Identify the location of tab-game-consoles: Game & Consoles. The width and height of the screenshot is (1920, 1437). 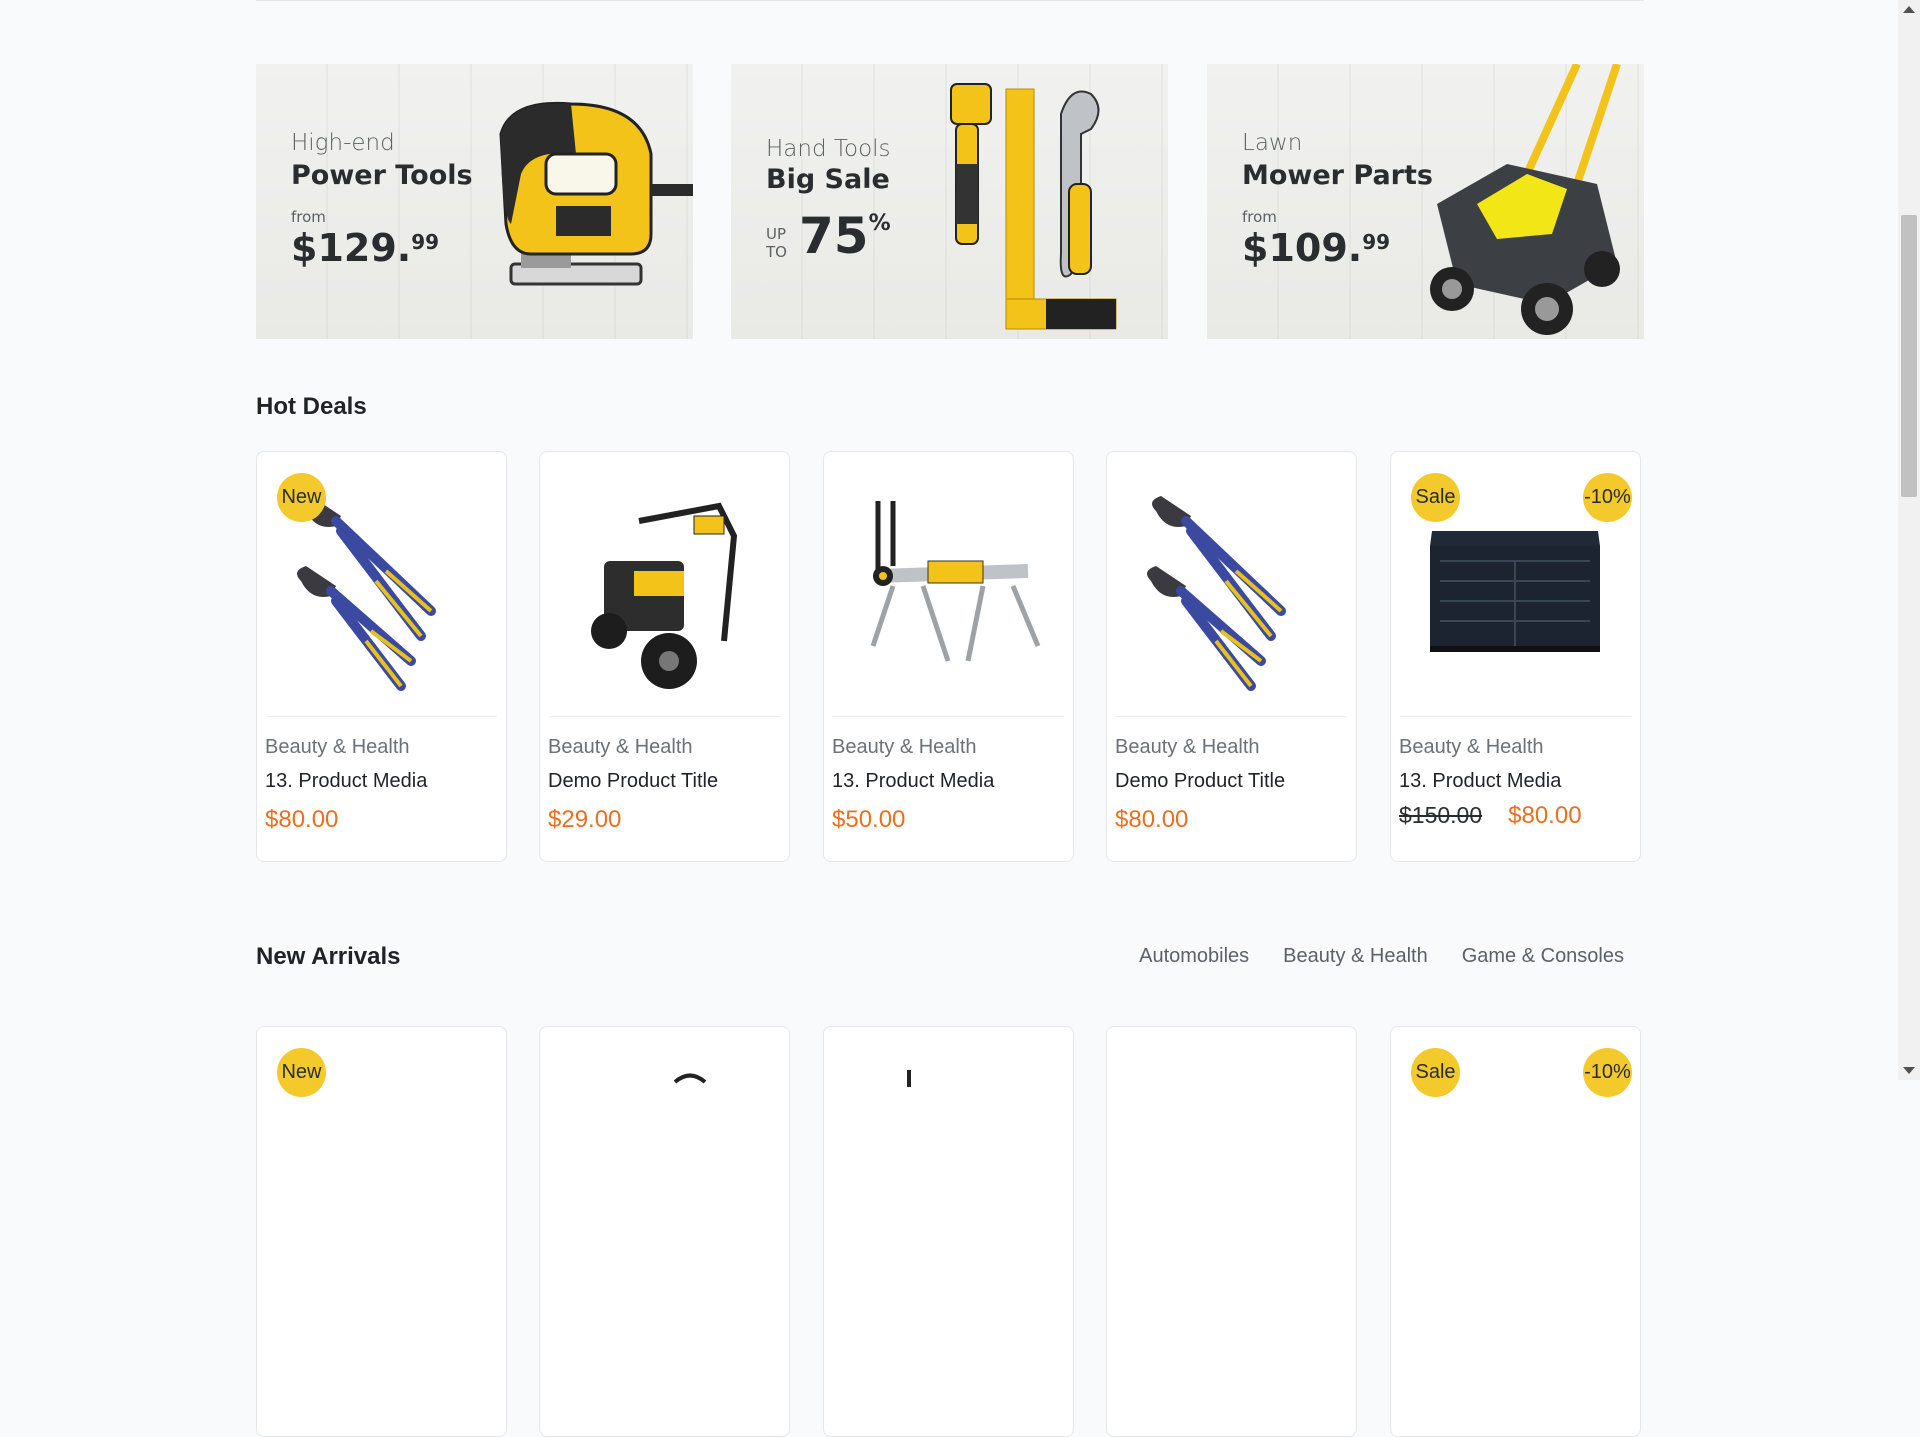
(1543, 956).